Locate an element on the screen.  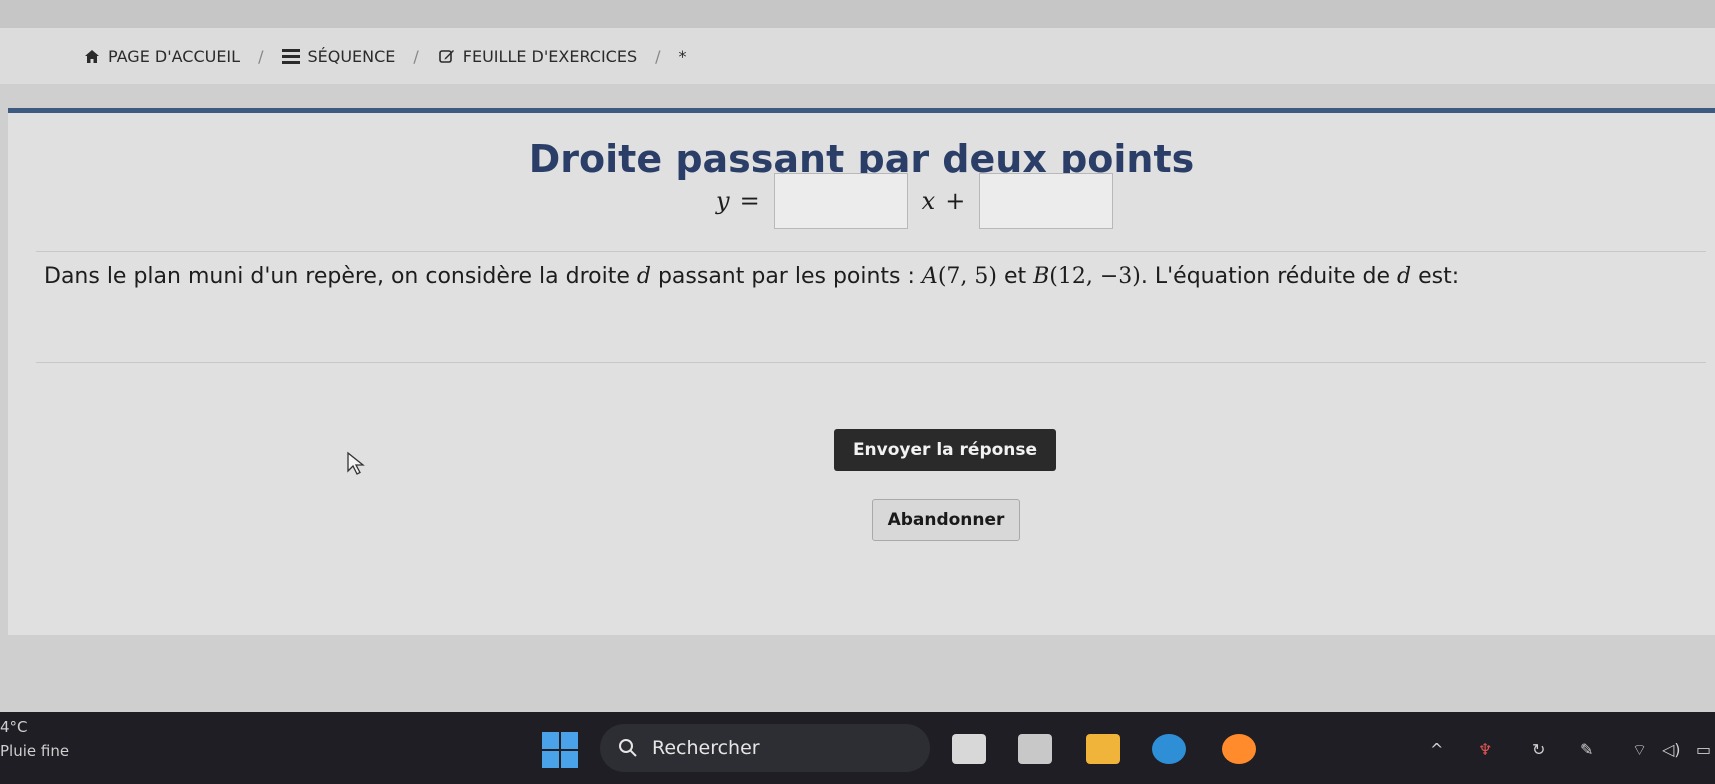
question-text-part: passant par les points : is located at coordinates (786, 276).